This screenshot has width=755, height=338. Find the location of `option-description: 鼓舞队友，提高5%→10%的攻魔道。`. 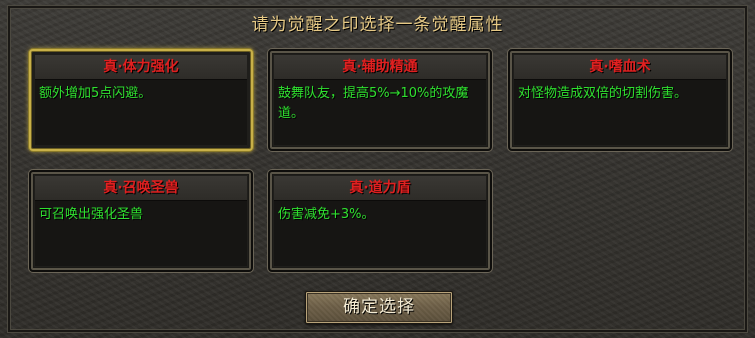

option-description: 鼓舞队友，提高5%→10%的攻魔道。 is located at coordinates (373, 103).